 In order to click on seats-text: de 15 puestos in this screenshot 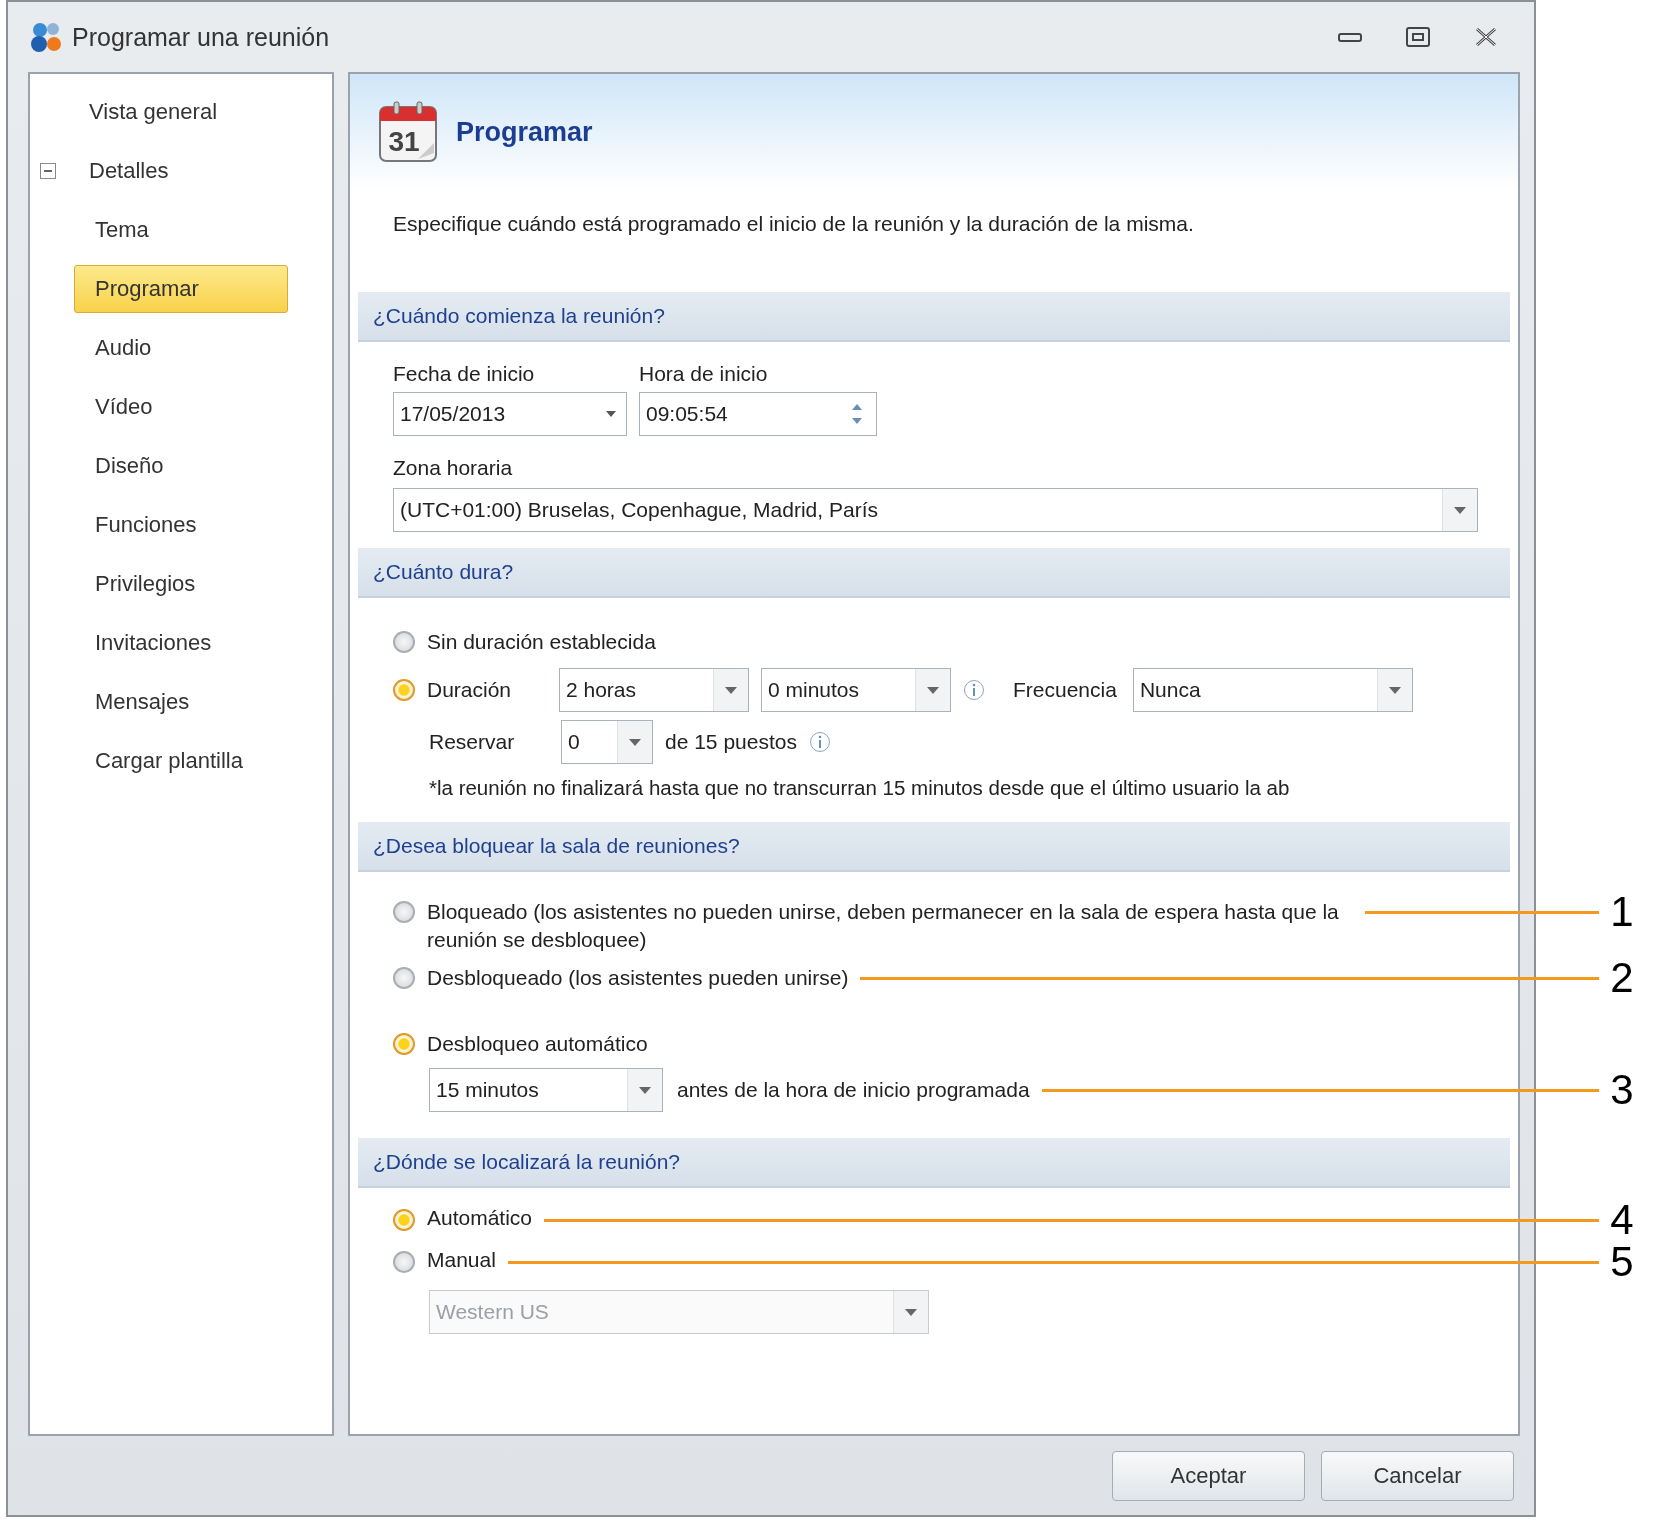, I will do `click(731, 742)`.